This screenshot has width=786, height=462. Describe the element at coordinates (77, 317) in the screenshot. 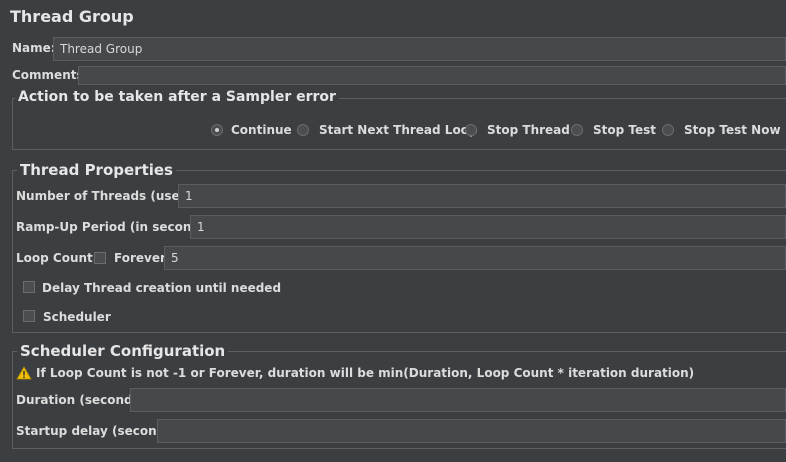

I see `scheduler-label: Scheduler` at that location.